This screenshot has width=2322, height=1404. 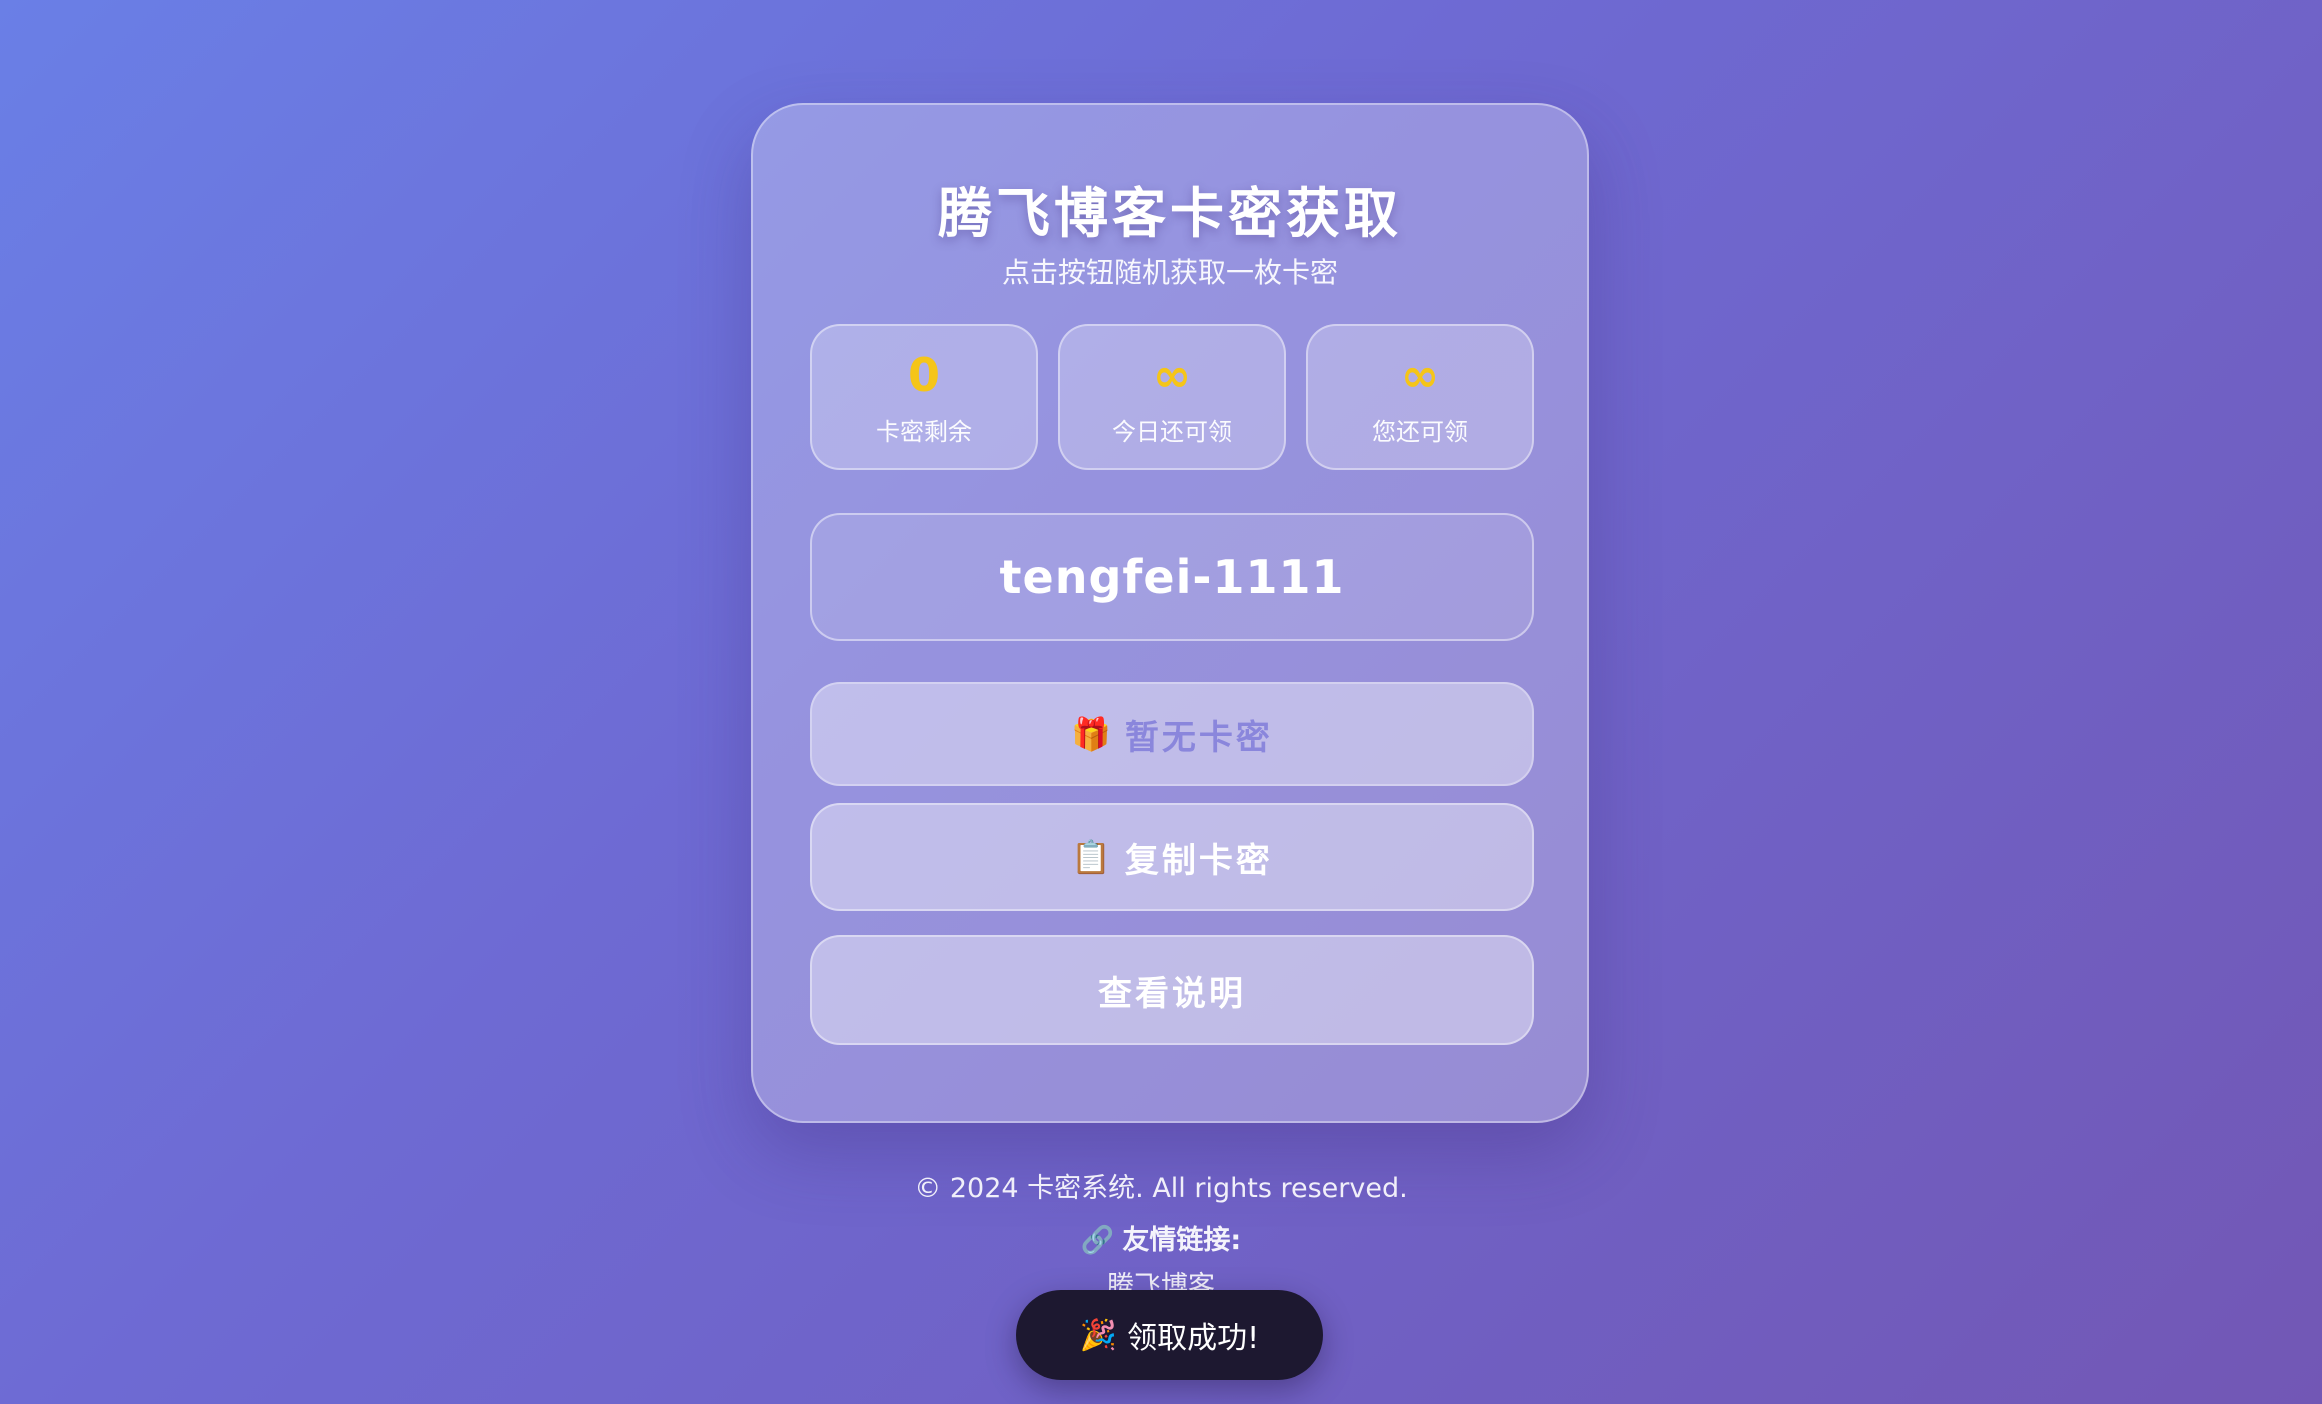 What do you see at coordinates (1172, 375) in the screenshot?
I see `stat-today-value: ∞` at bounding box center [1172, 375].